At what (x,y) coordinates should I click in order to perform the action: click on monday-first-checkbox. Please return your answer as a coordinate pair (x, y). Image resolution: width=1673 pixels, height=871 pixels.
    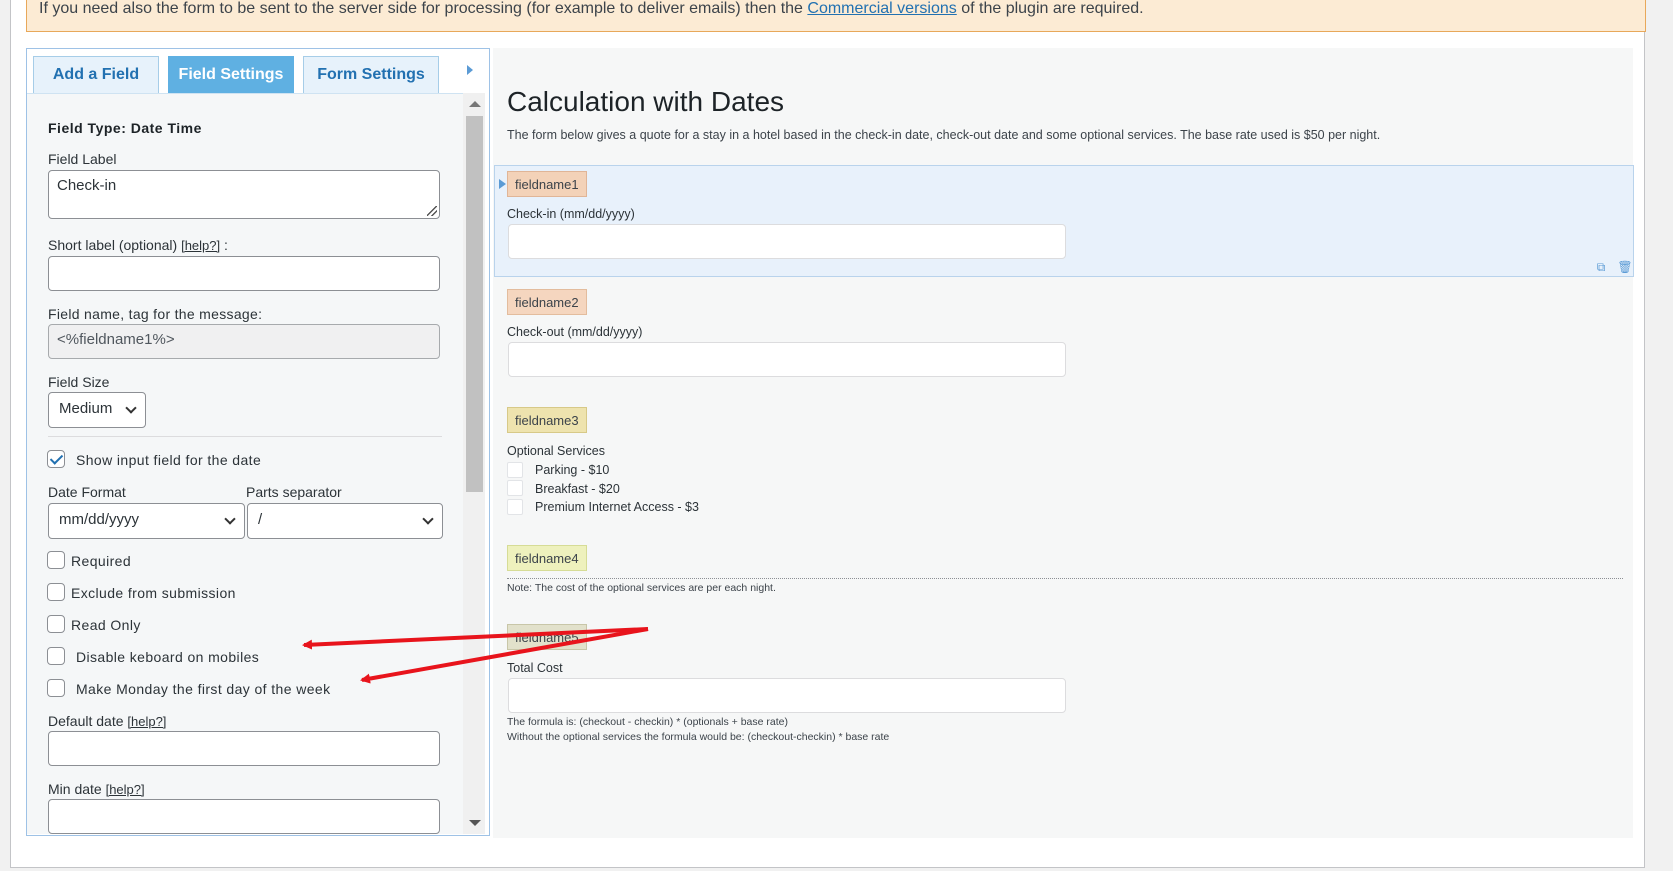
    Looking at the image, I should click on (56, 688).